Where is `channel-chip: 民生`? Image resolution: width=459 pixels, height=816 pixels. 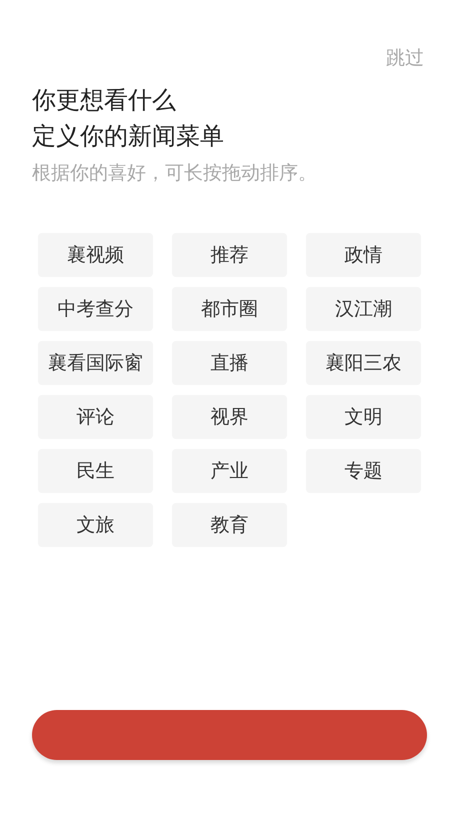
channel-chip: 民生 is located at coordinates (95, 471).